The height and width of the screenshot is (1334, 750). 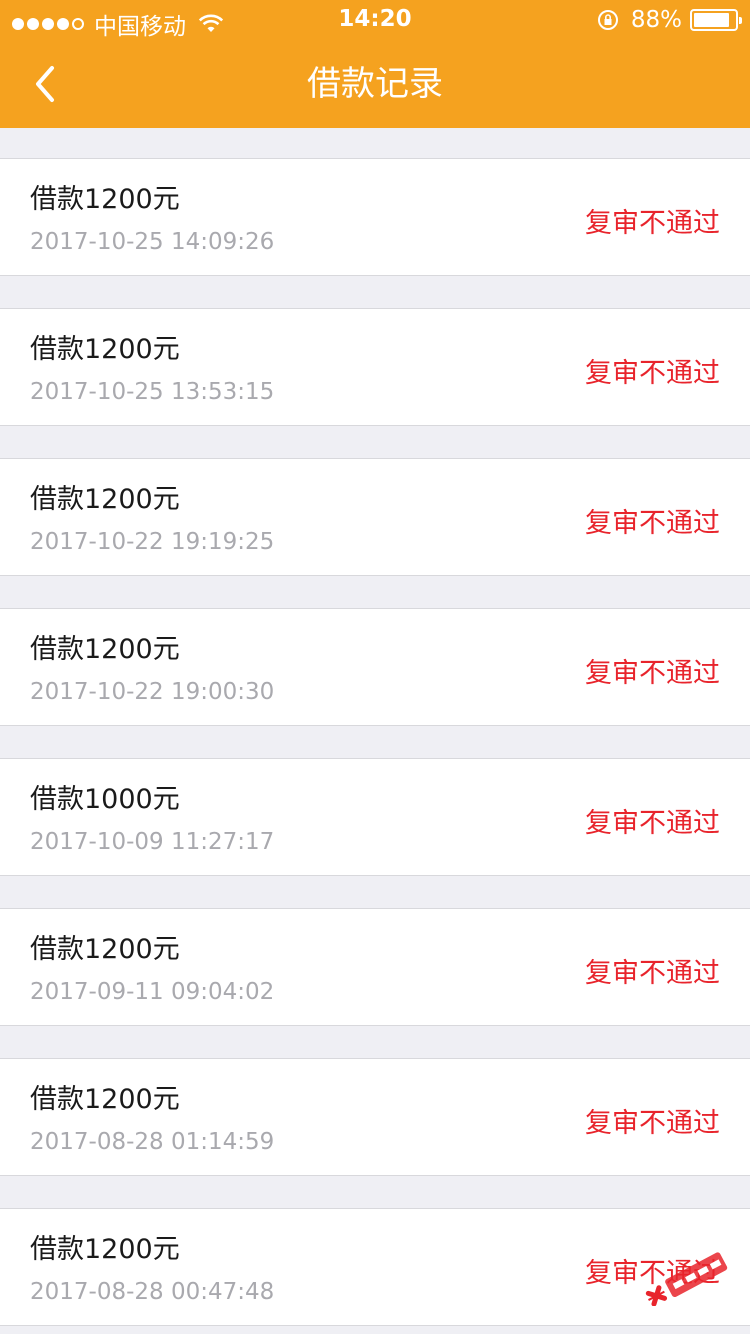 What do you see at coordinates (375, 667) in the screenshot?
I see `loan-record-row: 借款1200元 2017-10-22 19:00:30 复审不通过` at bounding box center [375, 667].